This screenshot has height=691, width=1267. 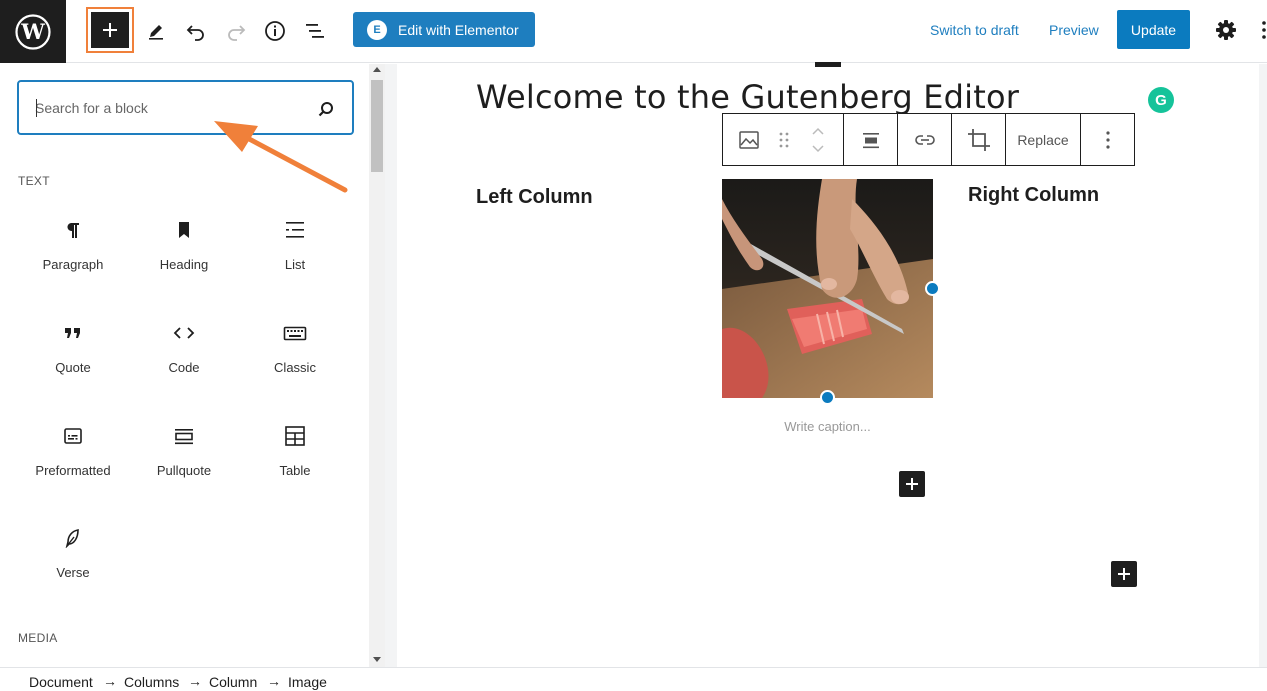 What do you see at coordinates (1263, 365) in the screenshot?
I see `canvas-edge` at bounding box center [1263, 365].